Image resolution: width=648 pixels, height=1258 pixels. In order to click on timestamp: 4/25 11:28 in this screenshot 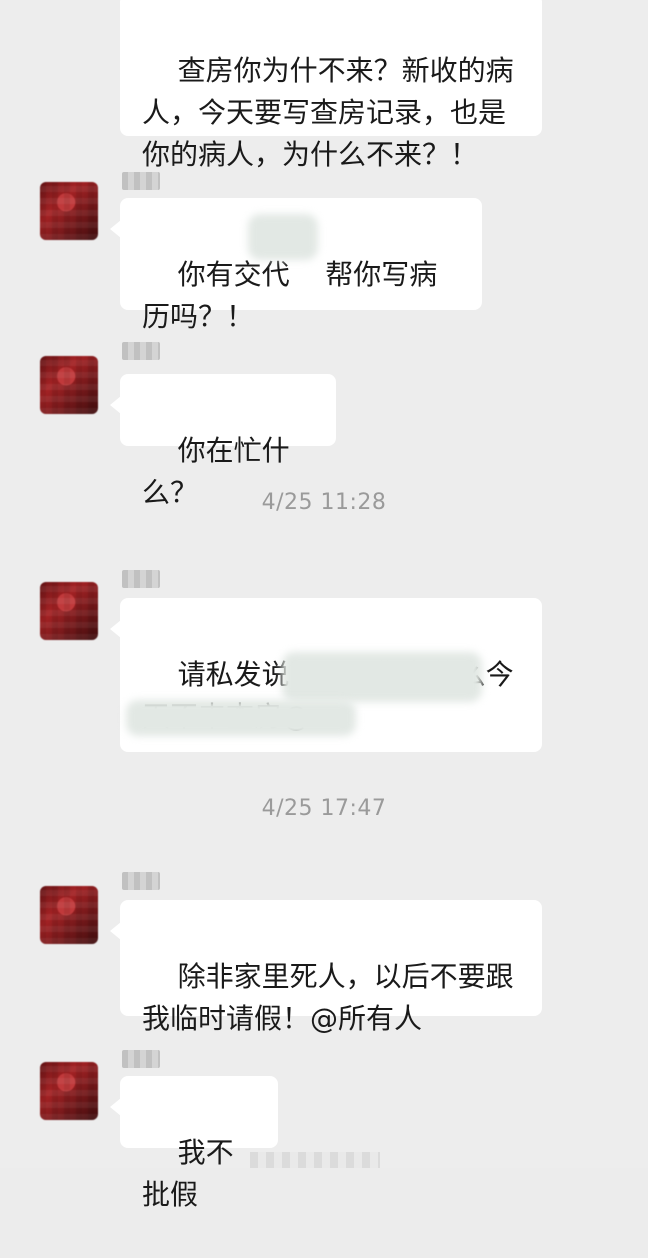, I will do `click(324, 502)`.